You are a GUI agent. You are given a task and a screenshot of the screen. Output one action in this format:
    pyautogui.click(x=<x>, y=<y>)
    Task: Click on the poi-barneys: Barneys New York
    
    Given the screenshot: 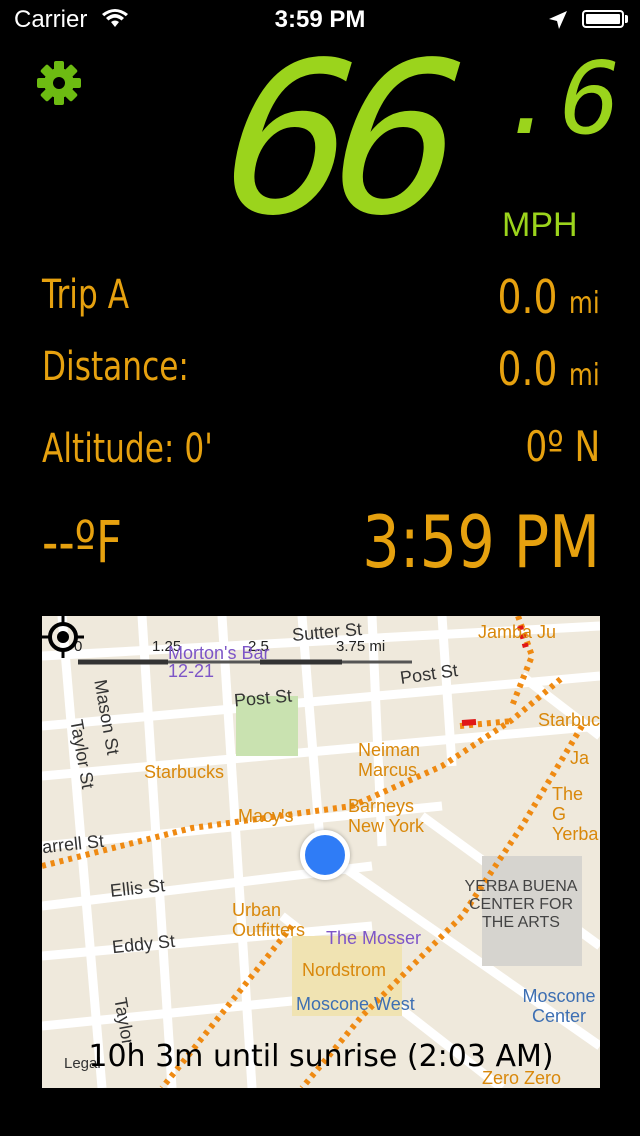 What is the action you would take?
    pyautogui.click(x=398, y=816)
    